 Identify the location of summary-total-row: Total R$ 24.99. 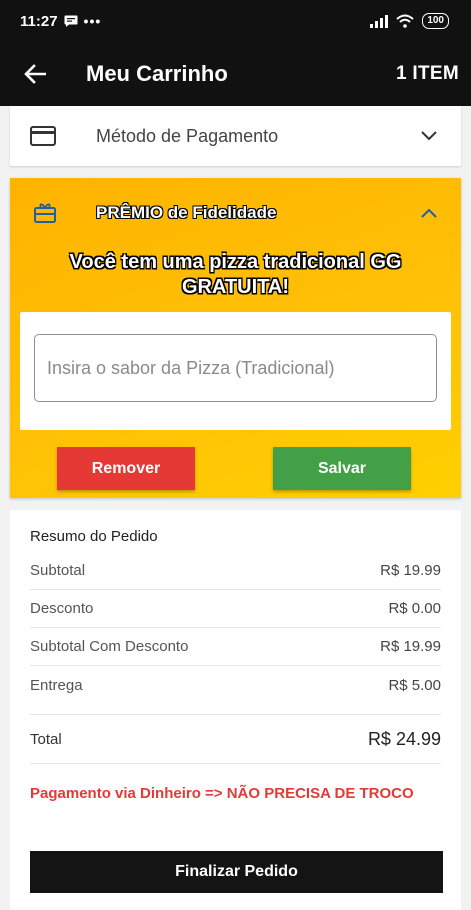
(235, 739).